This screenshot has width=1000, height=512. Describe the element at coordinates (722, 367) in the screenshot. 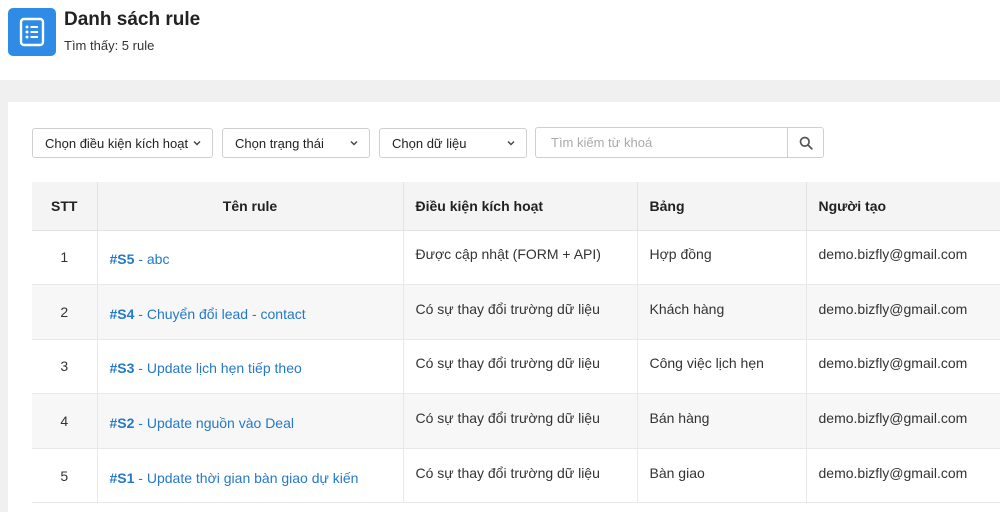

I see `table-cell: Công việc lịch hẹn` at that location.